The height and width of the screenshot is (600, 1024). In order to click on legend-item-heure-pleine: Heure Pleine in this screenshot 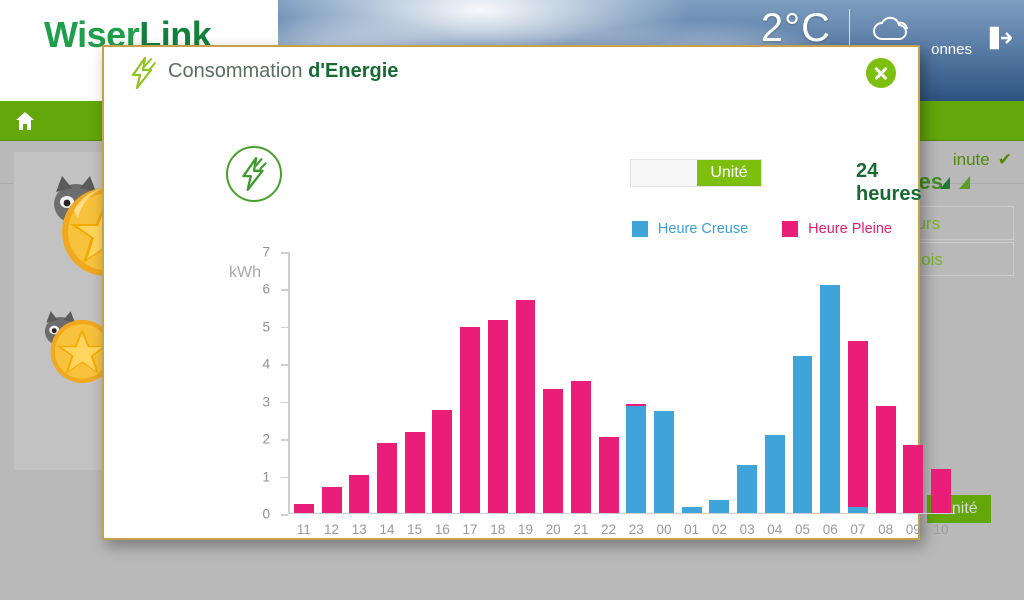, I will do `click(837, 229)`.